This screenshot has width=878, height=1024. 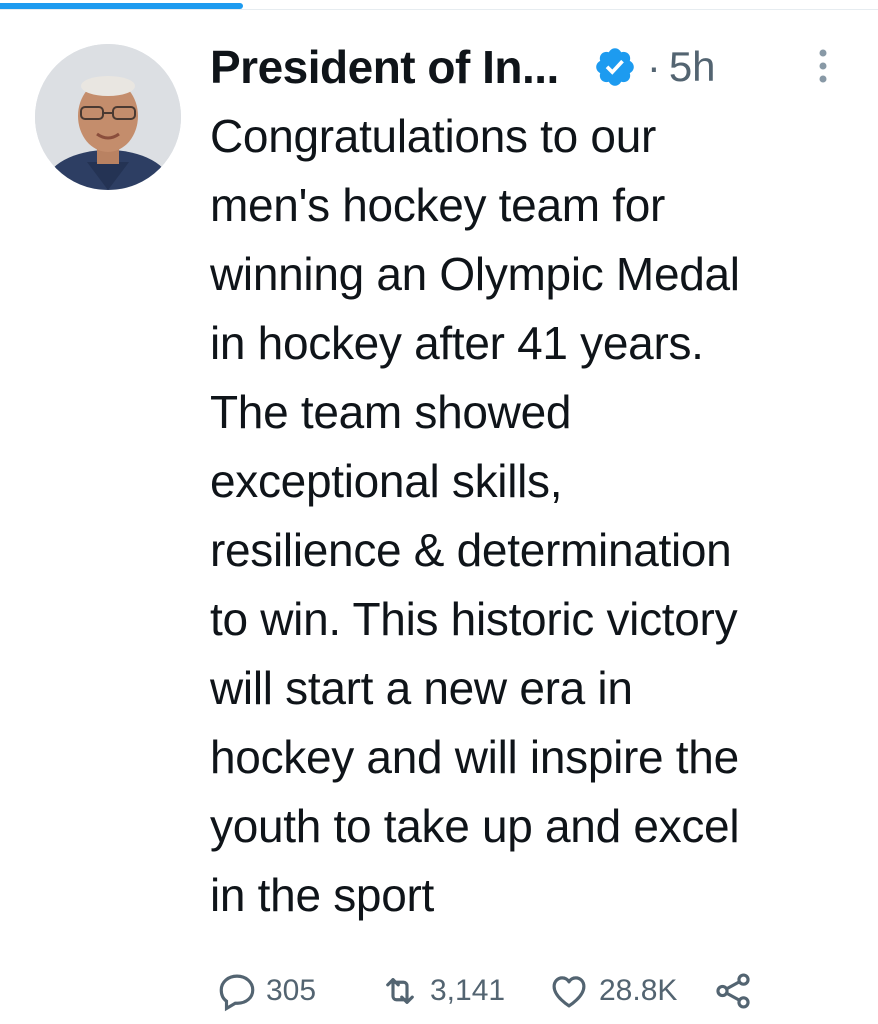 I want to click on retweet-icon, so click(x=400, y=991).